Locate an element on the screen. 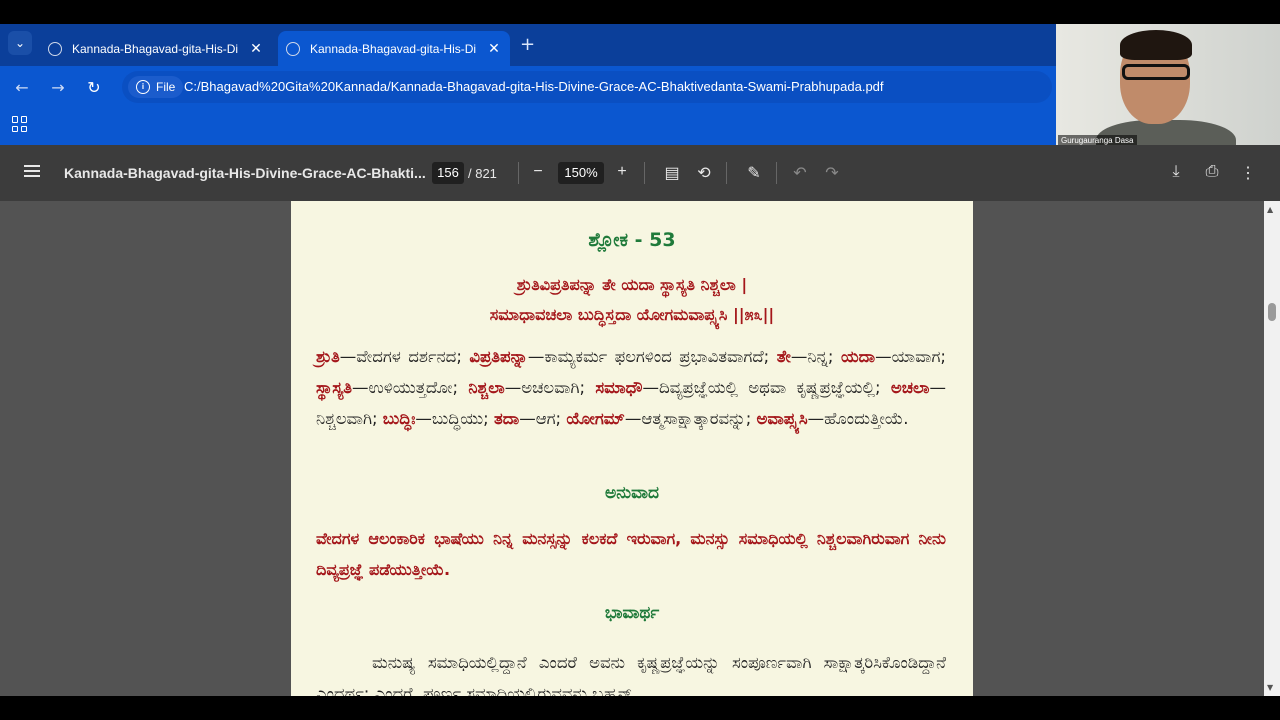  syn-word: ವಿಪ್ರತಿಪನ್ನಾ is located at coordinates (498, 356).